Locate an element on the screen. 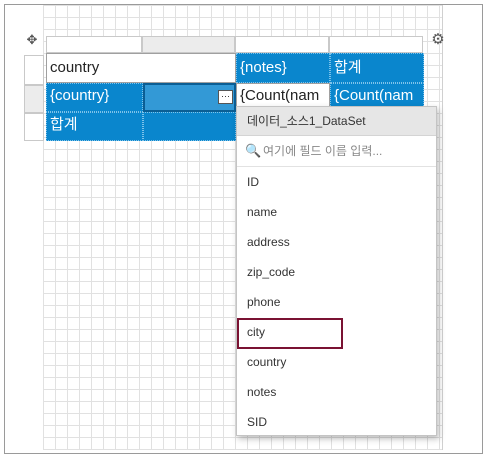 Image resolution: width=487 pixels, height=458 pixels. header-cell-country: country is located at coordinates (141, 68).